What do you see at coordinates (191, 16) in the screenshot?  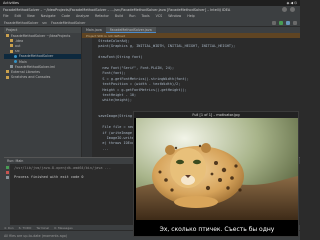 I see `menu-help: Help` at bounding box center [191, 16].